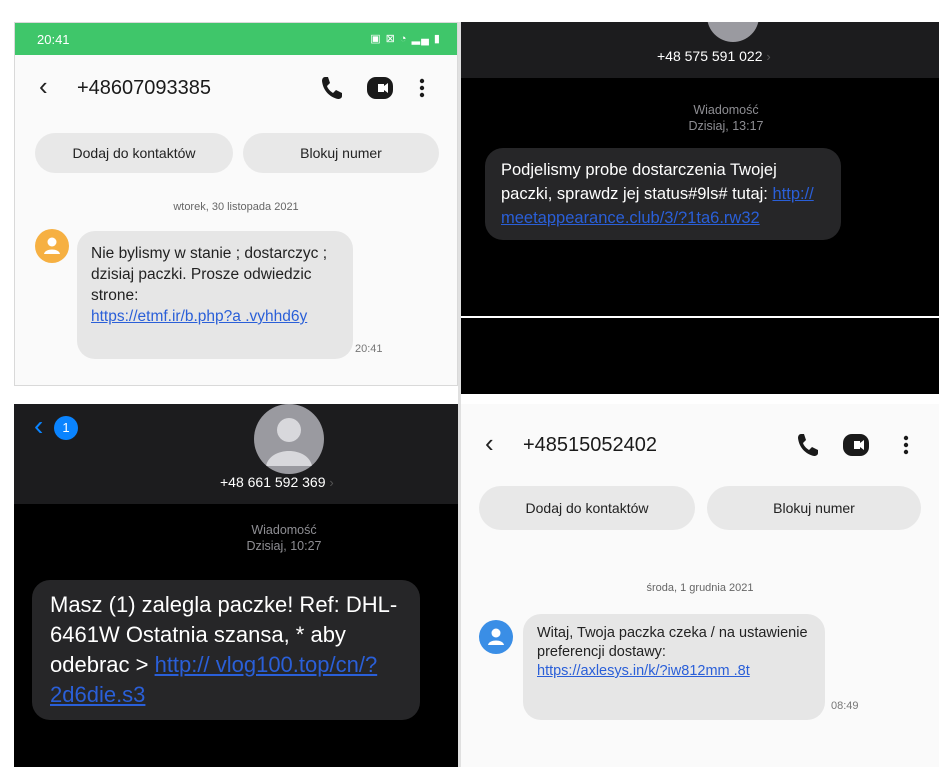 The image size is (939, 767). I want to click on contact-number-row: +48 661 592 369 ›, so click(277, 482).